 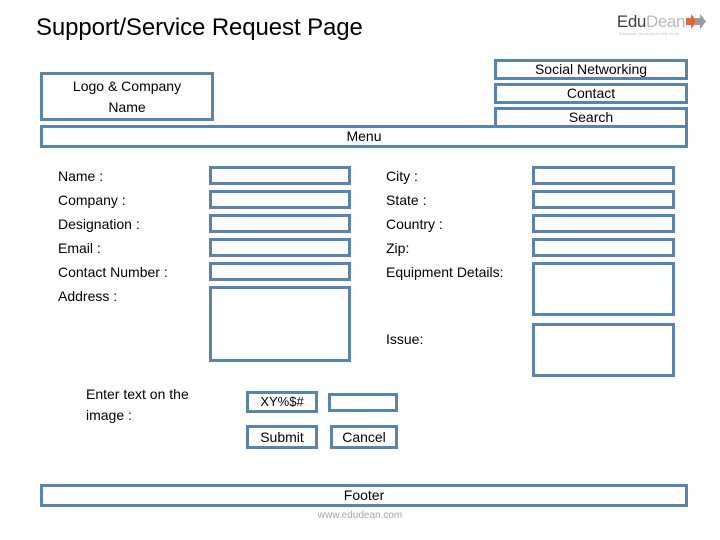 I want to click on brand-logo: EduDean Education Services on the Move, so click(x=661, y=28).